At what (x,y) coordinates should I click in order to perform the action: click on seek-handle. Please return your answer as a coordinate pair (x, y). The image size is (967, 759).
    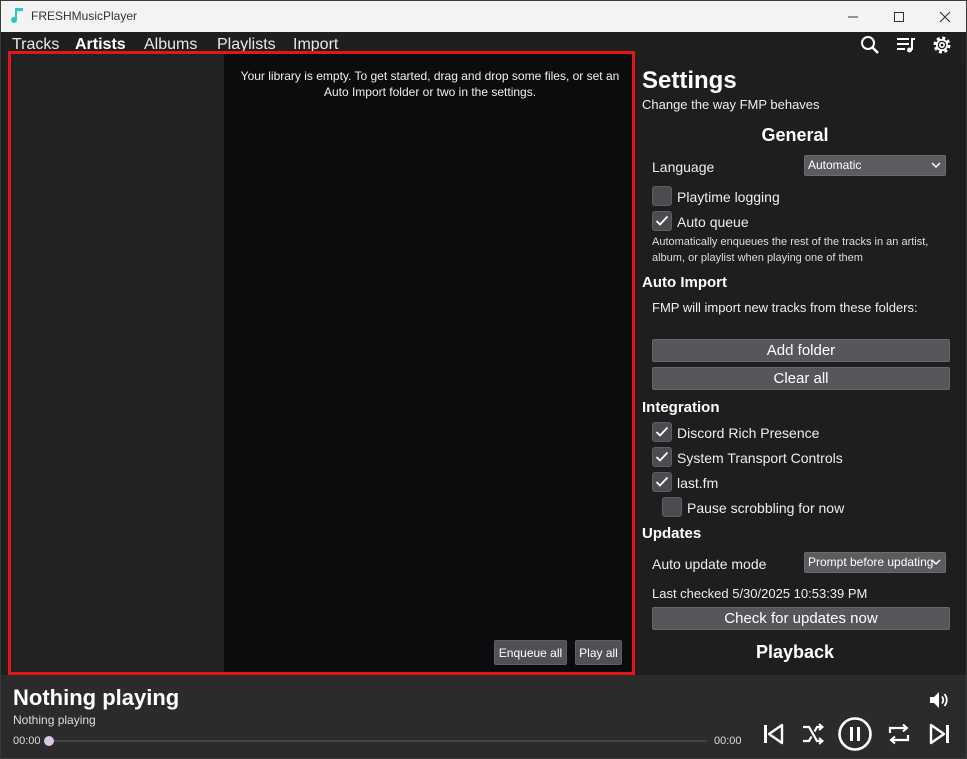
    Looking at the image, I should click on (49, 741).